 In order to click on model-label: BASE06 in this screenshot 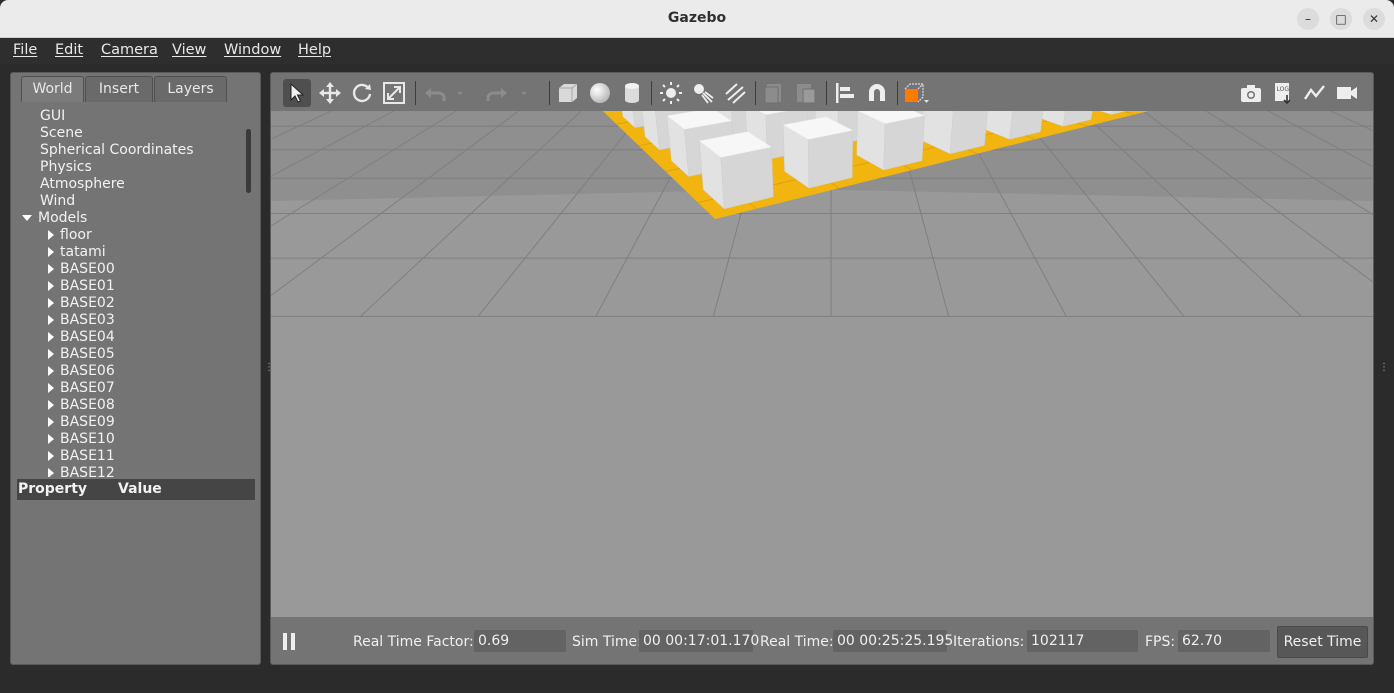, I will do `click(87, 371)`.